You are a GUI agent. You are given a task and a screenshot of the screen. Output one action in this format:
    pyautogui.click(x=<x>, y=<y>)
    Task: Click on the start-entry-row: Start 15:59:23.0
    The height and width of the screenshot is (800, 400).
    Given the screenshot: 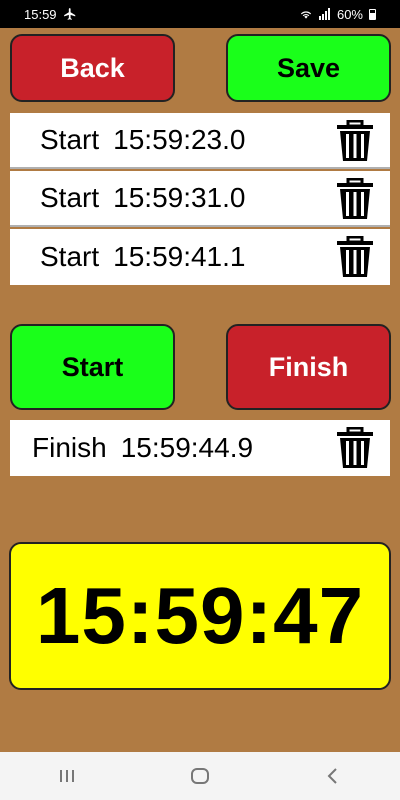 What is the action you would take?
    pyautogui.click(x=200, y=141)
    